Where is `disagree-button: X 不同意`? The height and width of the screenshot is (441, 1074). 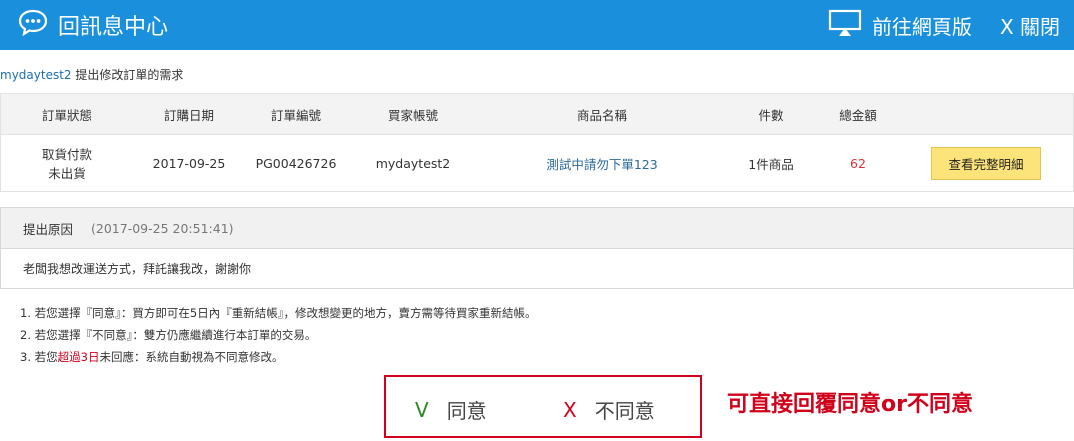 disagree-button: X 不同意 is located at coordinates (609, 409).